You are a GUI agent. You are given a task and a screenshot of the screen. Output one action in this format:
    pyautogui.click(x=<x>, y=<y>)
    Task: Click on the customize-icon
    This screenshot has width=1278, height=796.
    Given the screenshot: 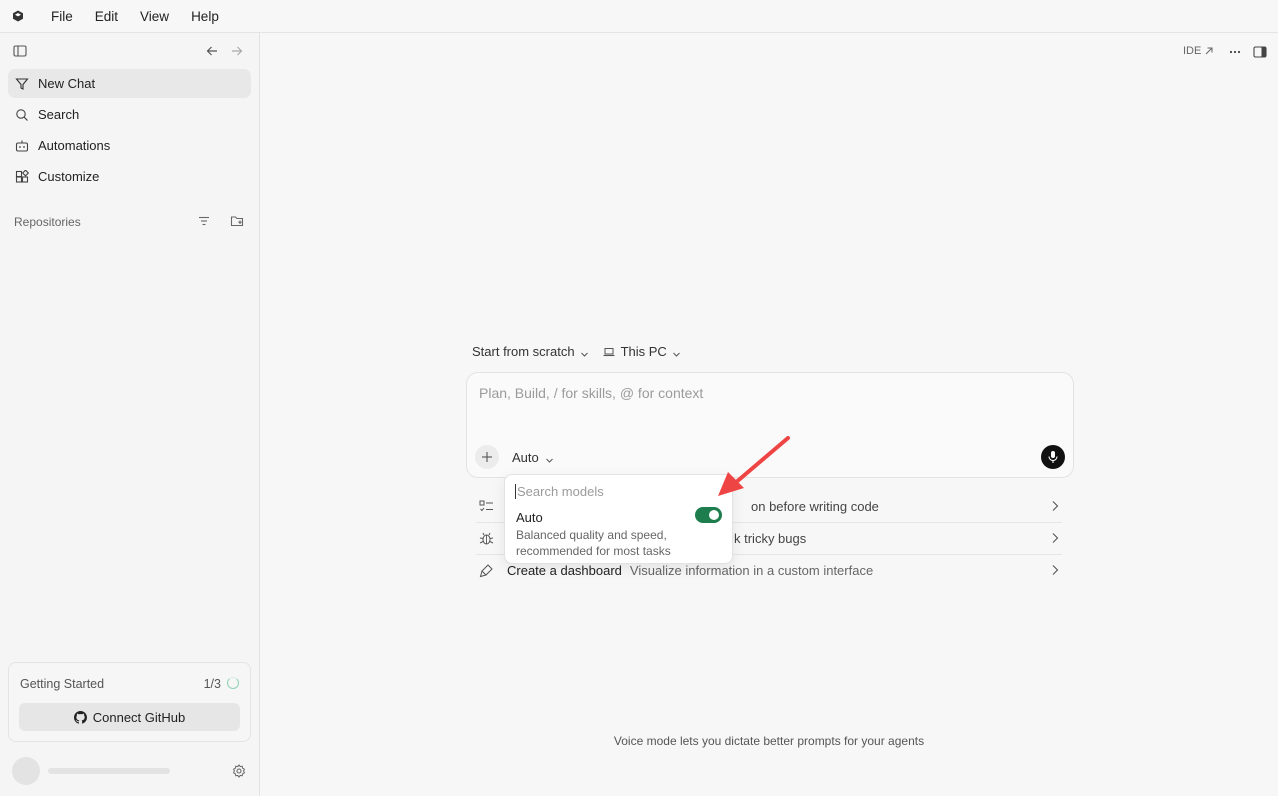 What is the action you would take?
    pyautogui.click(x=22, y=176)
    